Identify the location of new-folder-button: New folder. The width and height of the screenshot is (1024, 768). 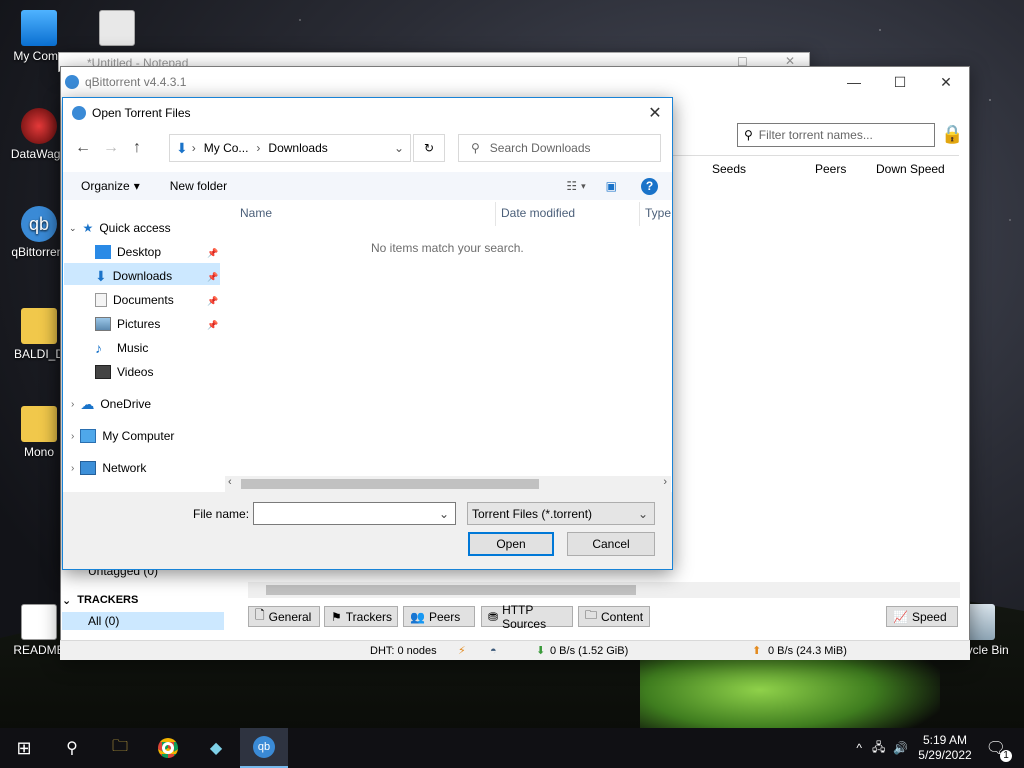
(198, 186).